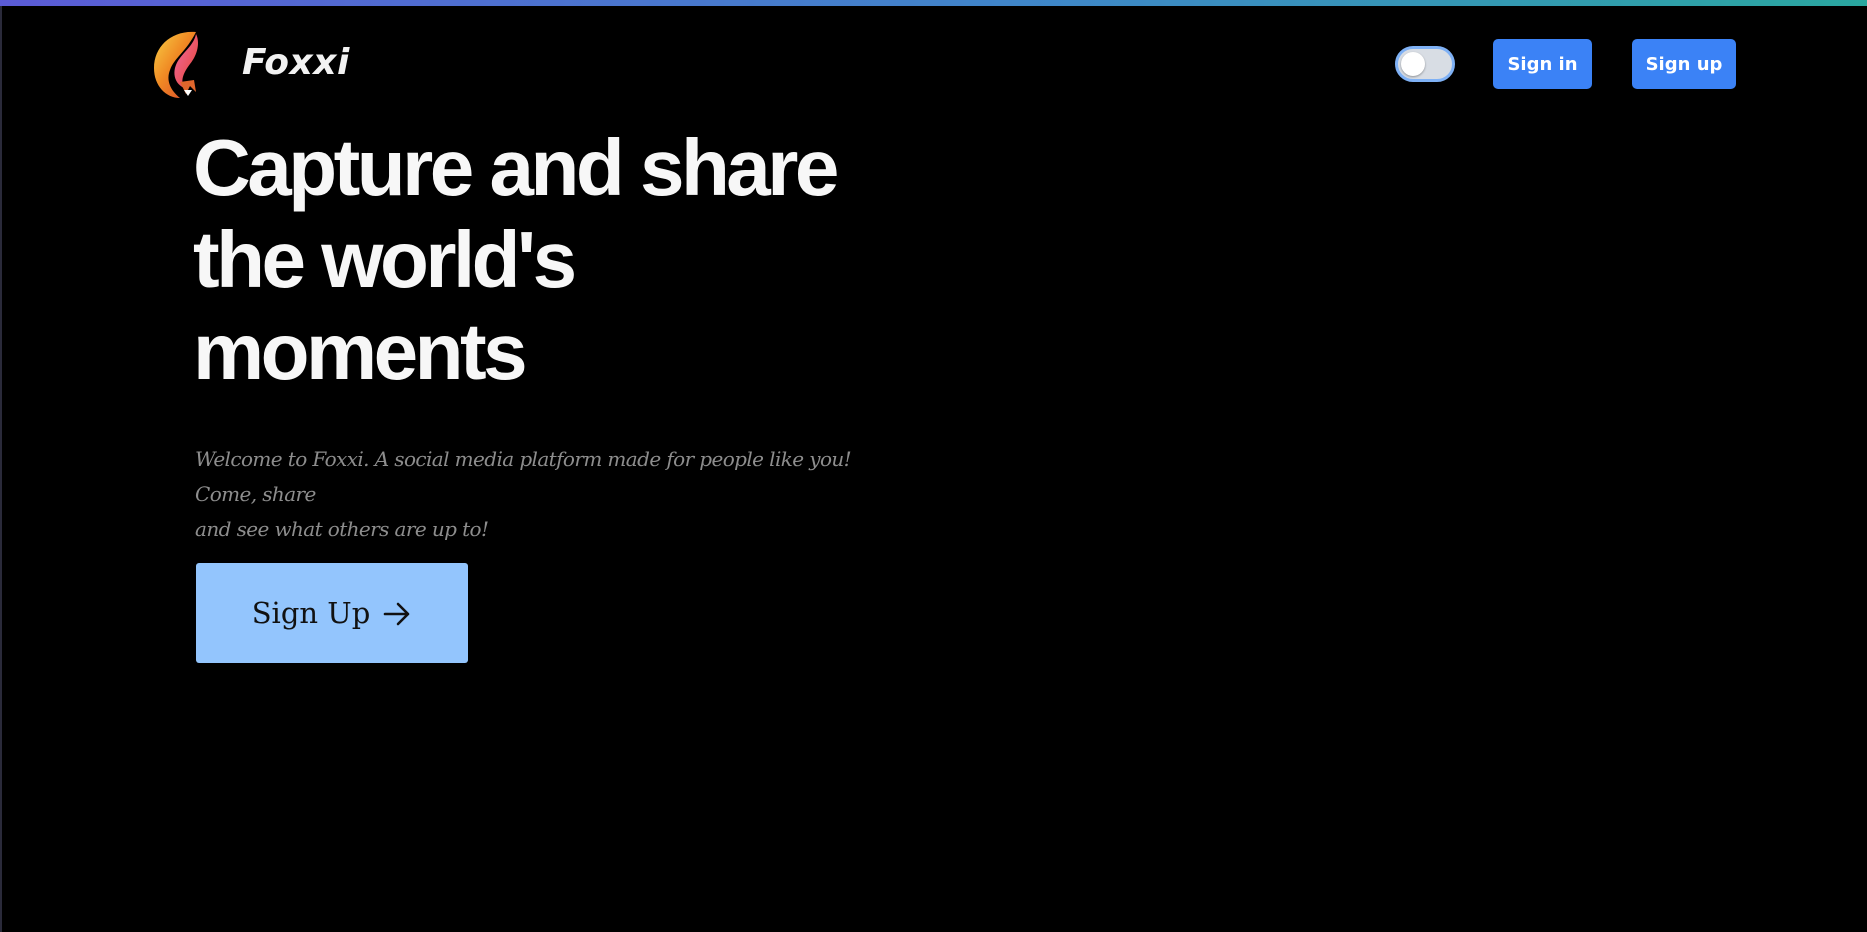 The width and height of the screenshot is (1867, 932). I want to click on toggle-knob, so click(1413, 64).